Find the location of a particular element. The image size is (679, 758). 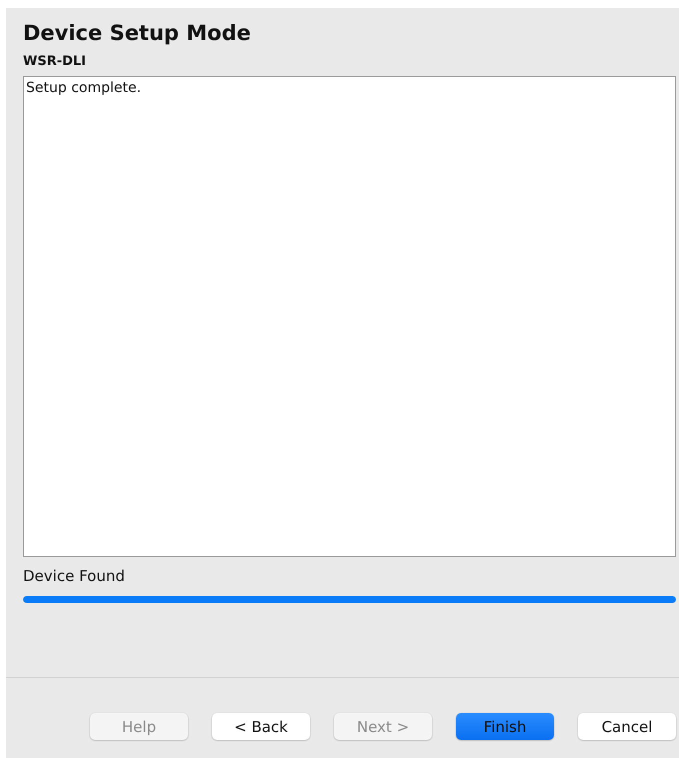

dialog-button: Cancel is located at coordinates (627, 726).